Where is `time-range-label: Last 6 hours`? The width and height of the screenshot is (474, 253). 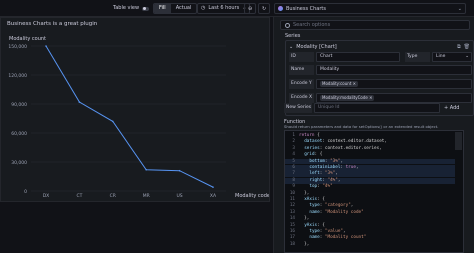 time-range-label: Last 6 hours is located at coordinates (224, 8).